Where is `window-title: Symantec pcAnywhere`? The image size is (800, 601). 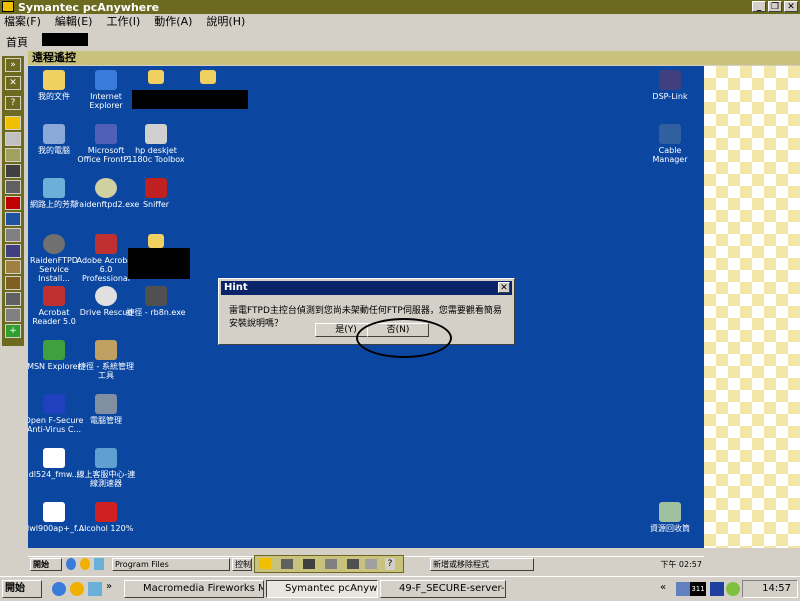 window-title: Symantec pcAnywhere is located at coordinates (89, 7).